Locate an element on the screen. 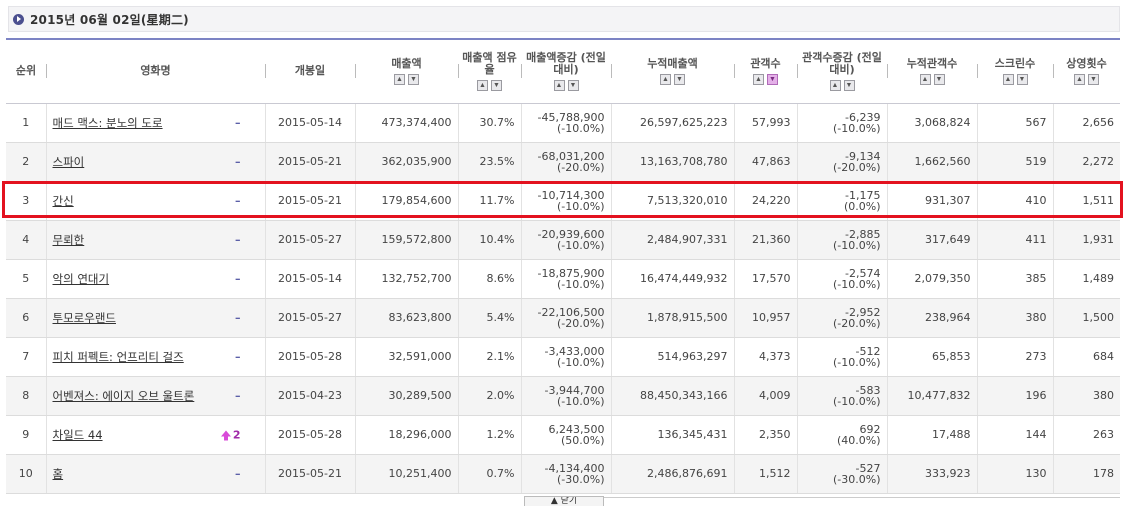 The height and width of the screenshot is (506, 1128). cumulative-audience-cell: 931,307 is located at coordinates (931, 201).